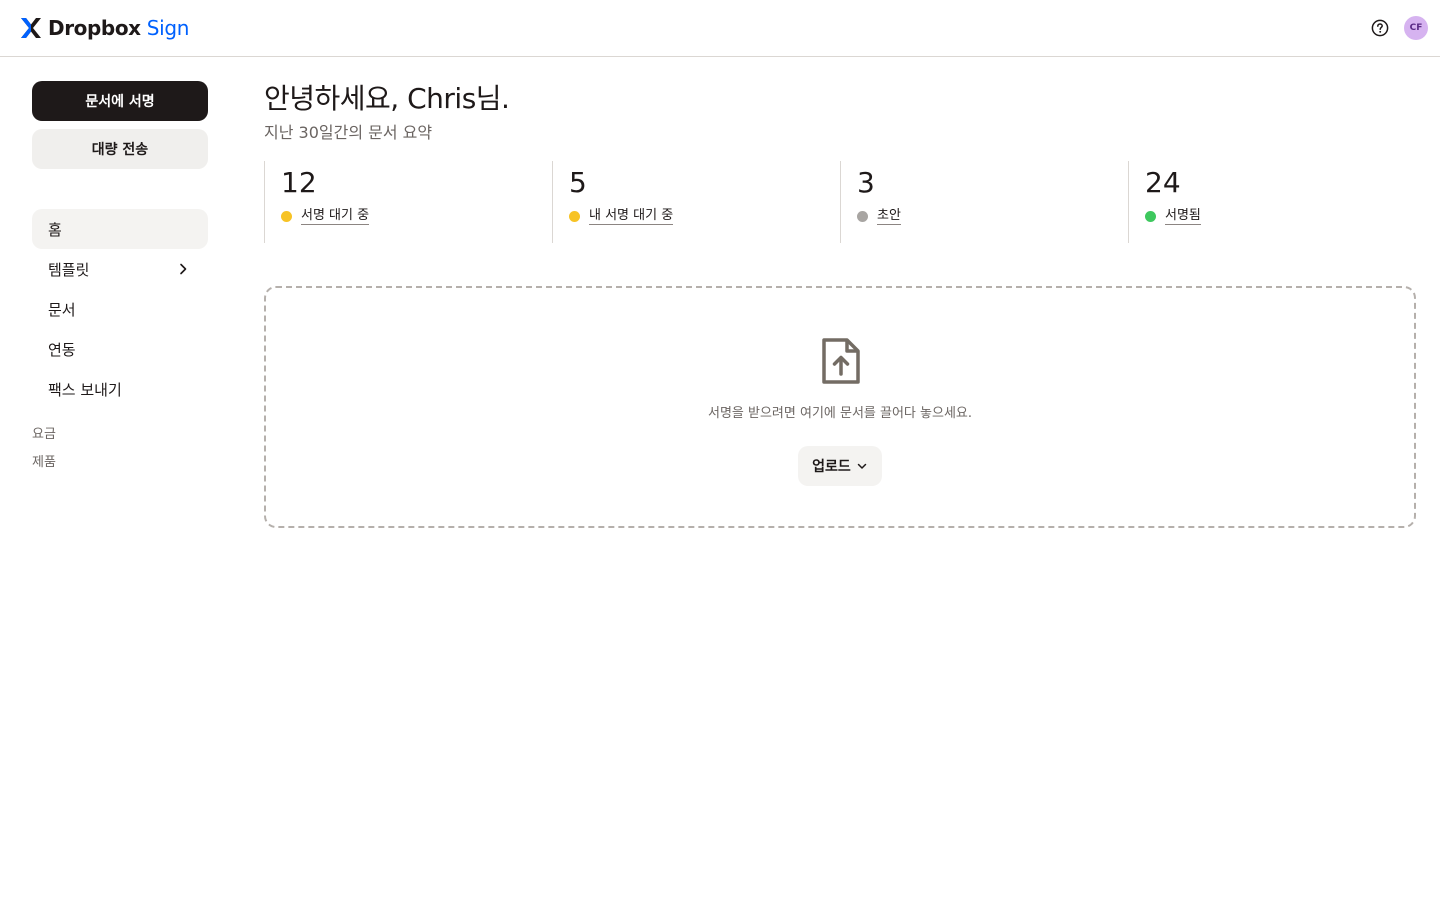  Describe the element at coordinates (31, 28) in the screenshot. I see `dropbox-sign-logo-icon` at that location.